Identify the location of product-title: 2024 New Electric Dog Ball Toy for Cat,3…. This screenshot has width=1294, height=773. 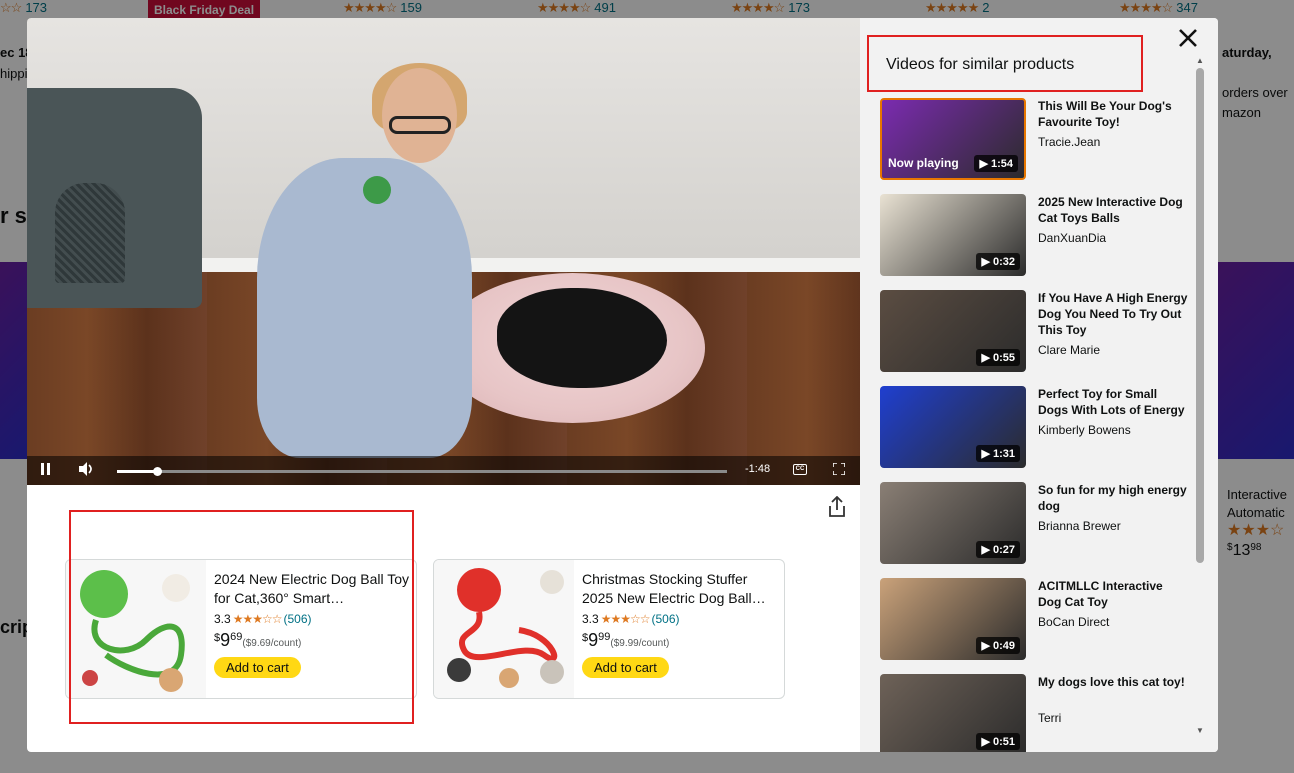
(312, 589).